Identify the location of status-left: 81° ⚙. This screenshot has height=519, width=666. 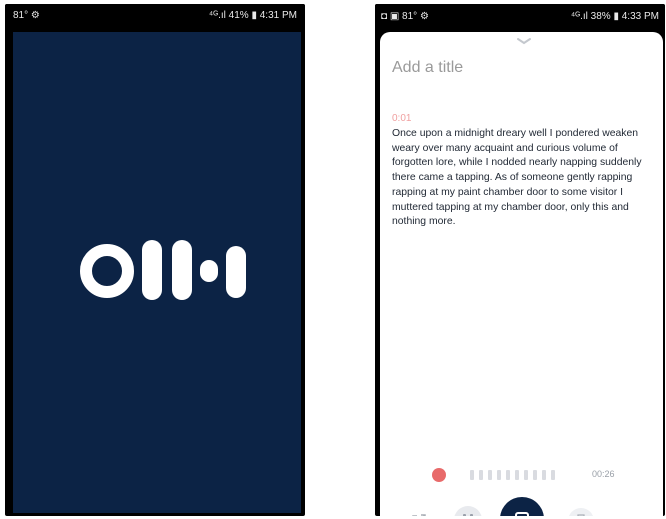
(26, 15).